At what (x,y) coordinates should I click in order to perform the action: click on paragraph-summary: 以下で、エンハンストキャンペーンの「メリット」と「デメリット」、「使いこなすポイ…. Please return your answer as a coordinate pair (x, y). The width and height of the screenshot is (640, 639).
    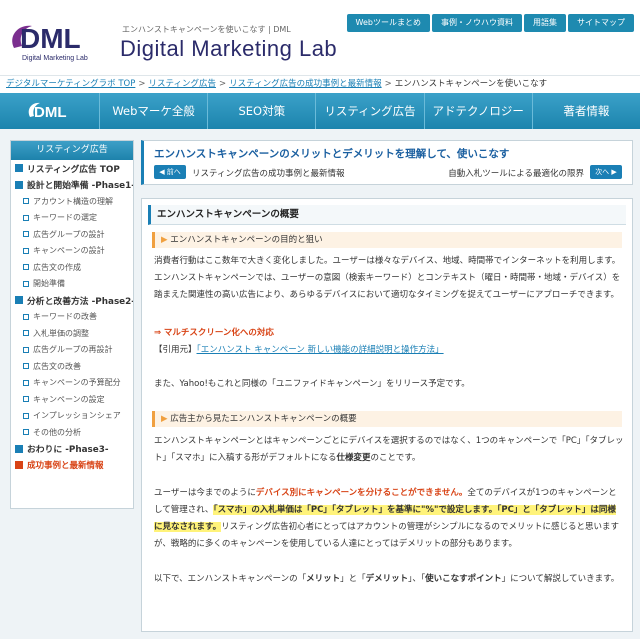
    Looking at the image, I should click on (389, 579).